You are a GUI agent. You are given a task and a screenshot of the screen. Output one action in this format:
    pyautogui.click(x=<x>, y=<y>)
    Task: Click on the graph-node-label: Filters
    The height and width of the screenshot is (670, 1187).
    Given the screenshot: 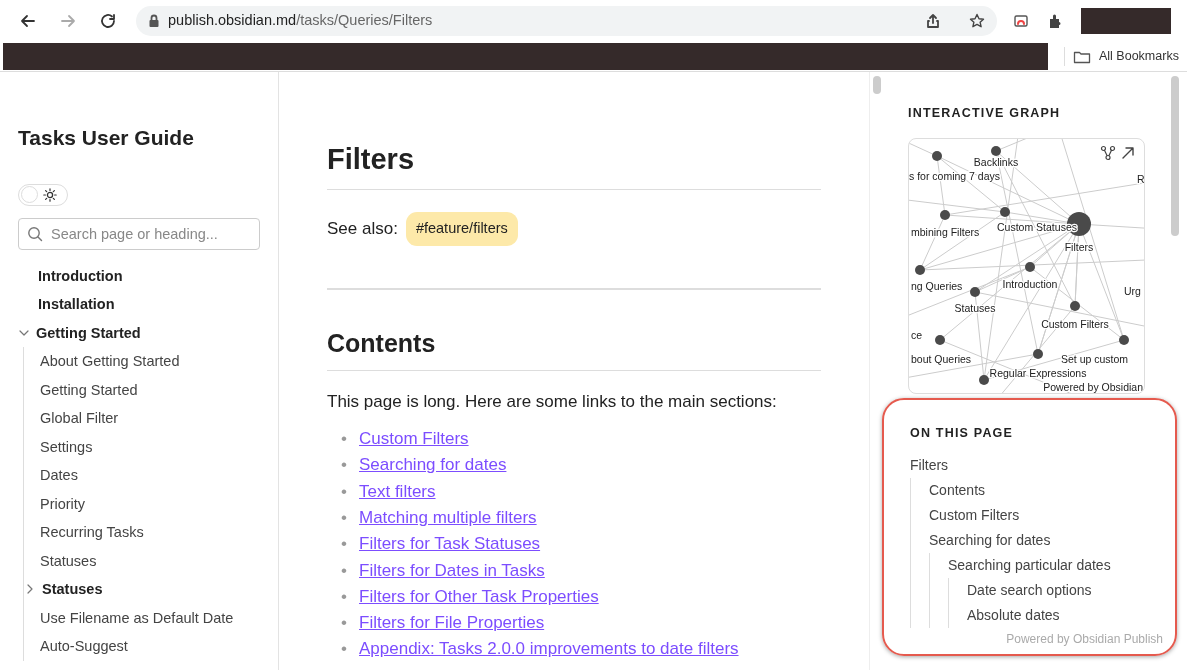 What is the action you would take?
    pyautogui.click(x=1079, y=246)
    